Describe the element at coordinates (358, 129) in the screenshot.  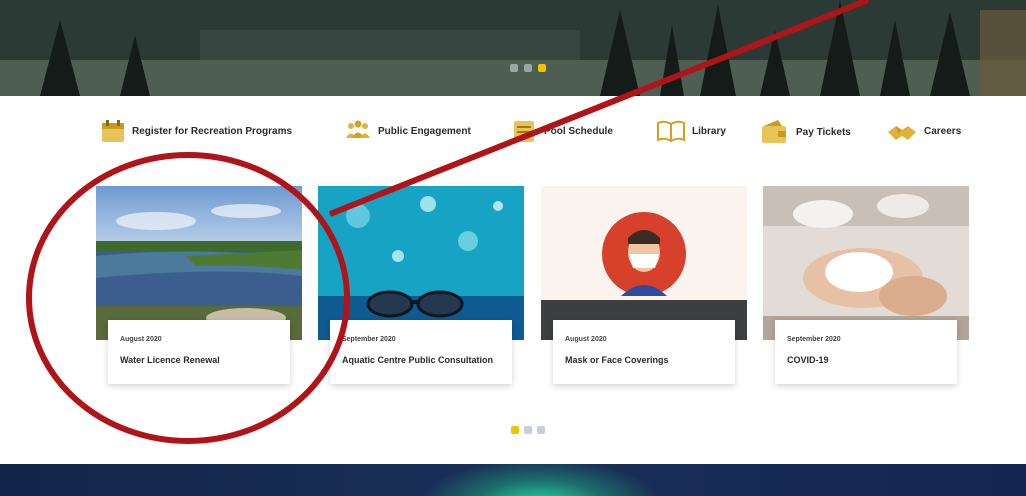
I see `people-icon` at that location.